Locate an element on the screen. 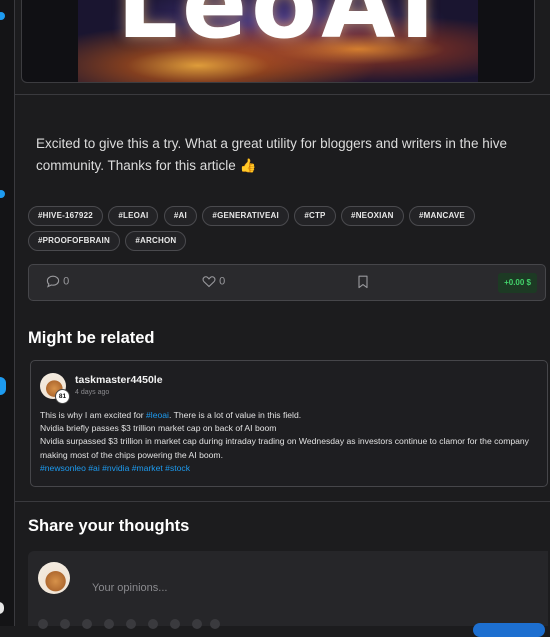  tag-chip: #CTP is located at coordinates (315, 216).